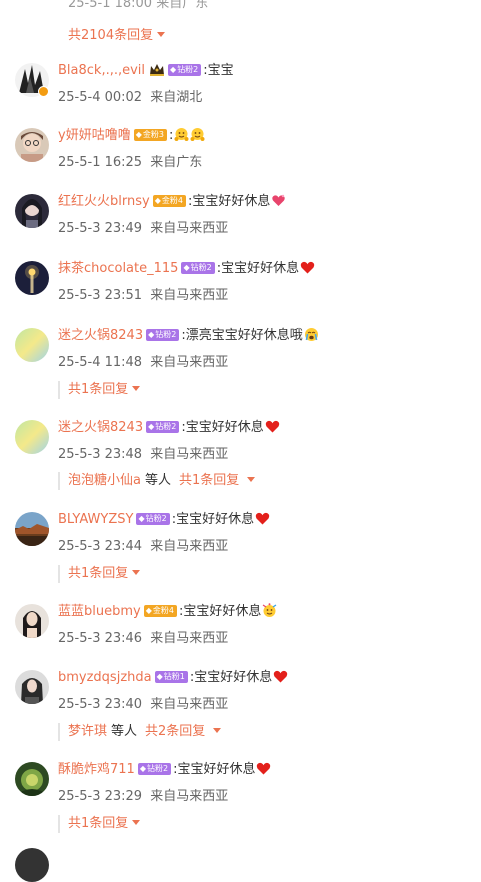  I want to click on comment-meta: 25-5-3 23:51 来自马来西亚, so click(143, 293).